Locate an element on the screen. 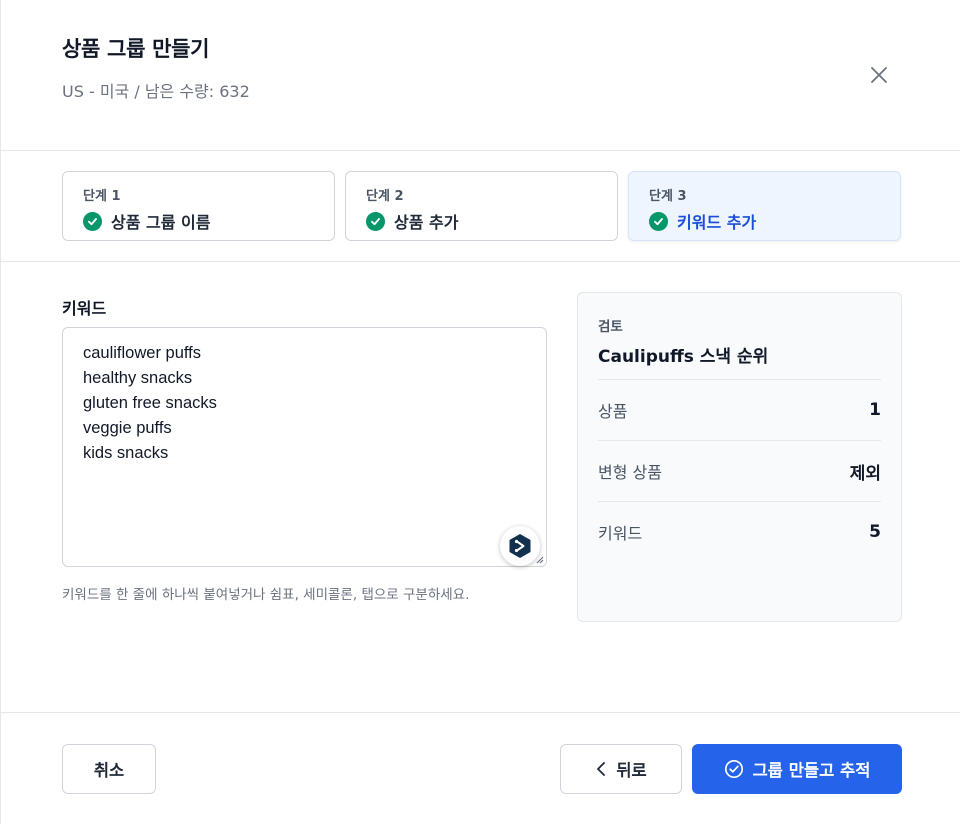 The width and height of the screenshot is (960, 824). close-button is located at coordinates (879, 75).